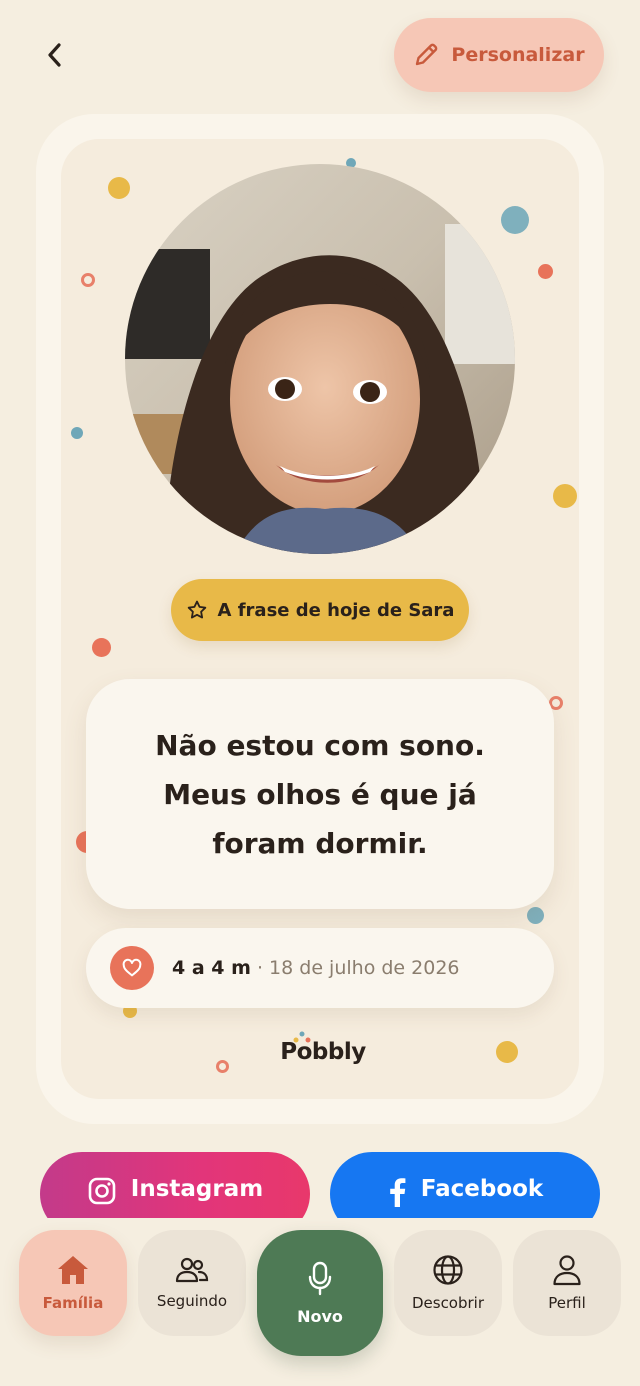 The image size is (640, 1386). What do you see at coordinates (567, 1270) in the screenshot?
I see `user-icon` at bounding box center [567, 1270].